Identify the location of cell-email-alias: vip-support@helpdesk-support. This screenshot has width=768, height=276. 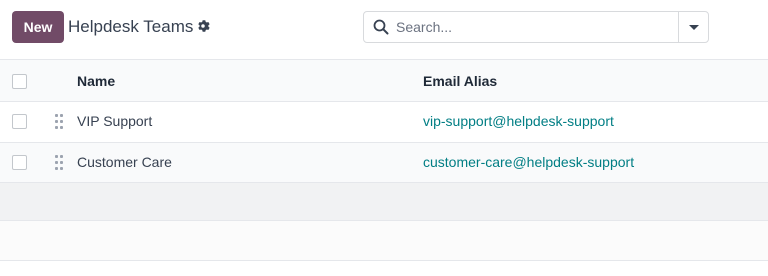
(518, 121).